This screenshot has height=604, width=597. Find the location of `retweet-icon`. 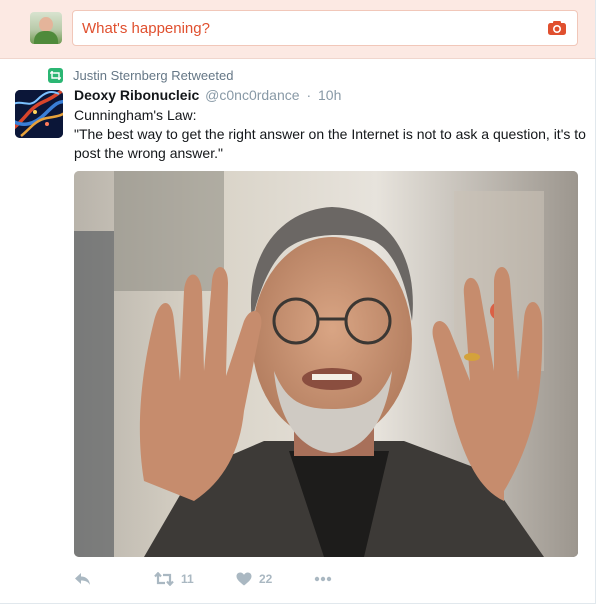

retweet-icon is located at coordinates (164, 579).